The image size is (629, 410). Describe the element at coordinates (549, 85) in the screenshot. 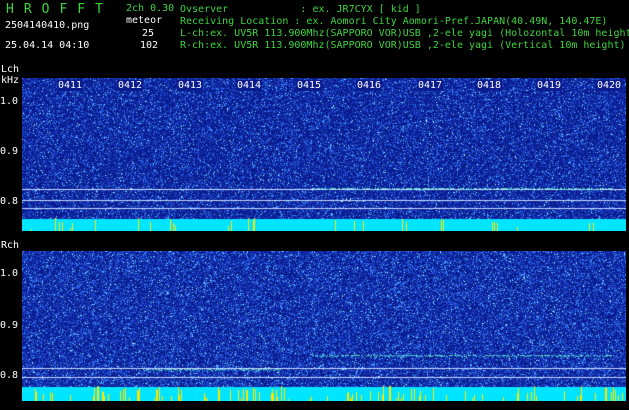

I see `time-tick: 0419` at that location.